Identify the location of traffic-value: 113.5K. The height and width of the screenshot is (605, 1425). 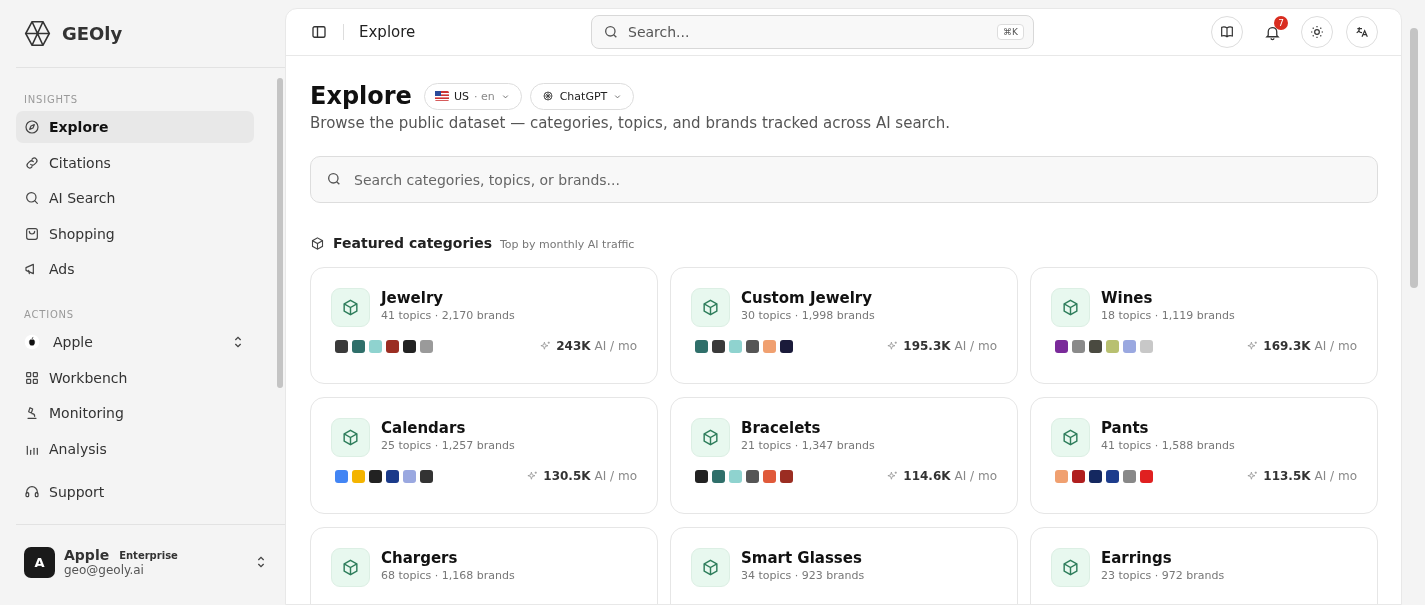
(1287, 476).